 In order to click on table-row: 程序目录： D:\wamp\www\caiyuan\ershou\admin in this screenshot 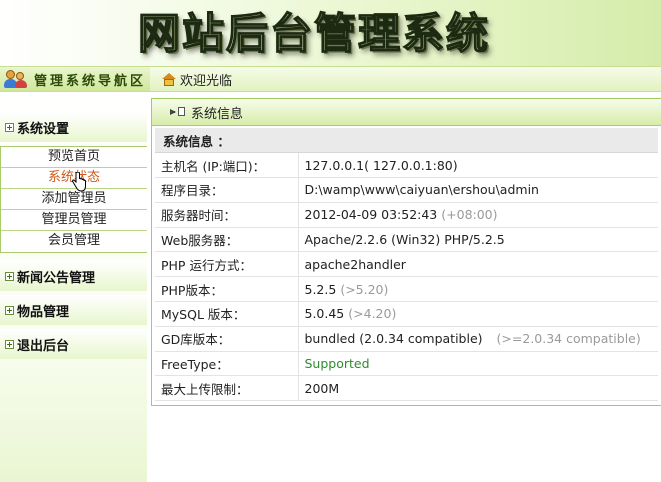, I will do `click(406, 190)`.